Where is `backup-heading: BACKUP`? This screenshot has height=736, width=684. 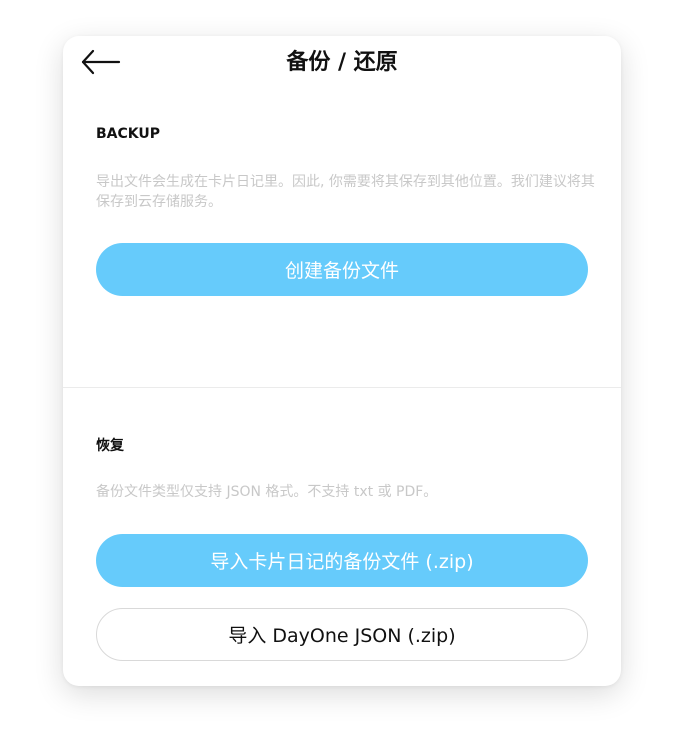 backup-heading: BACKUP is located at coordinates (128, 134).